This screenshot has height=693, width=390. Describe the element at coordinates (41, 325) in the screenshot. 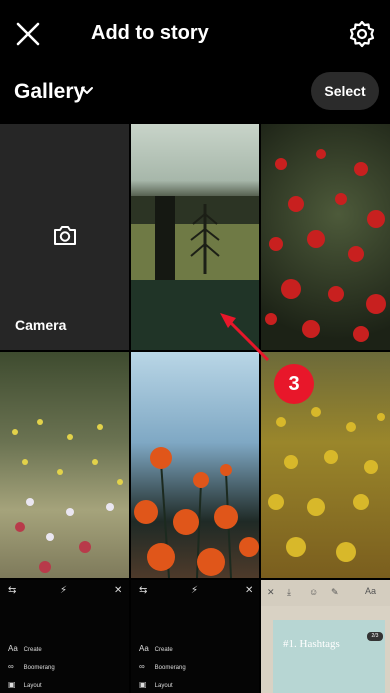

I see `camera-label: Camera` at that location.